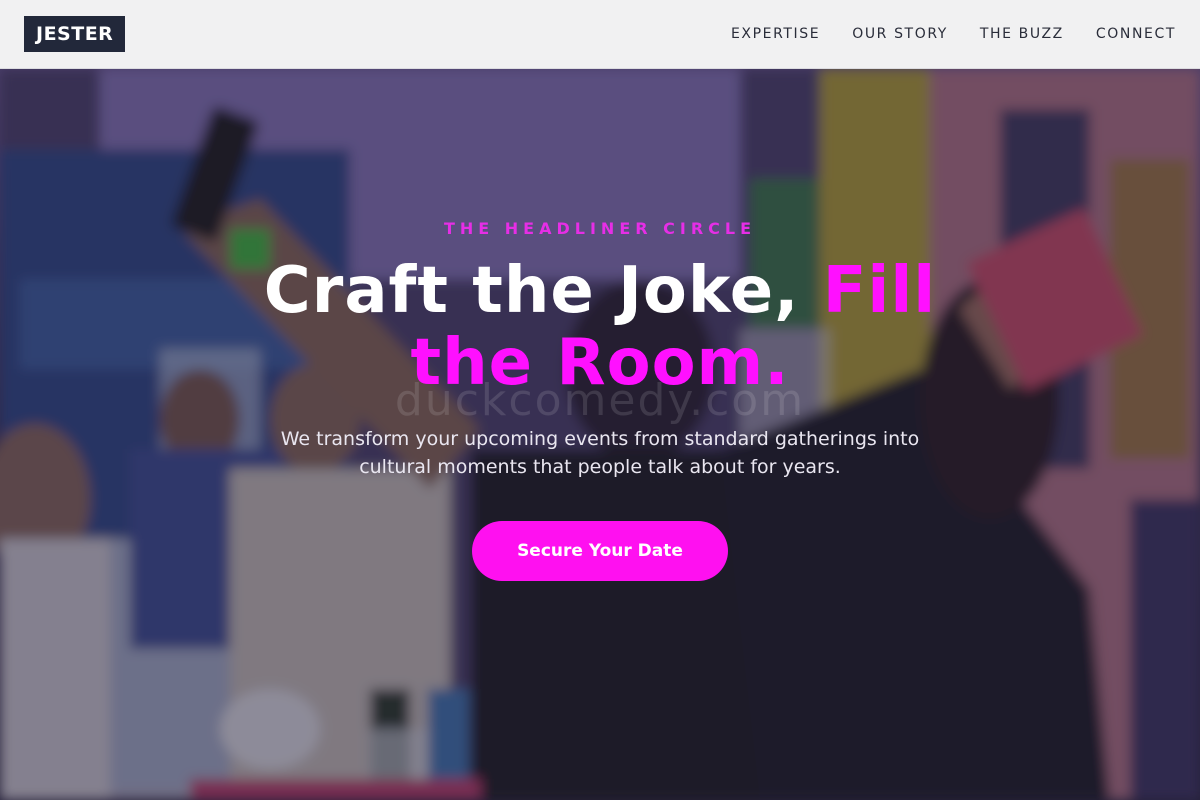 The image size is (1200, 800). What do you see at coordinates (953, 34) in the screenshot?
I see `main-nav: EXPERTISE OUR STORY THE BUZZ CONNECT` at bounding box center [953, 34].